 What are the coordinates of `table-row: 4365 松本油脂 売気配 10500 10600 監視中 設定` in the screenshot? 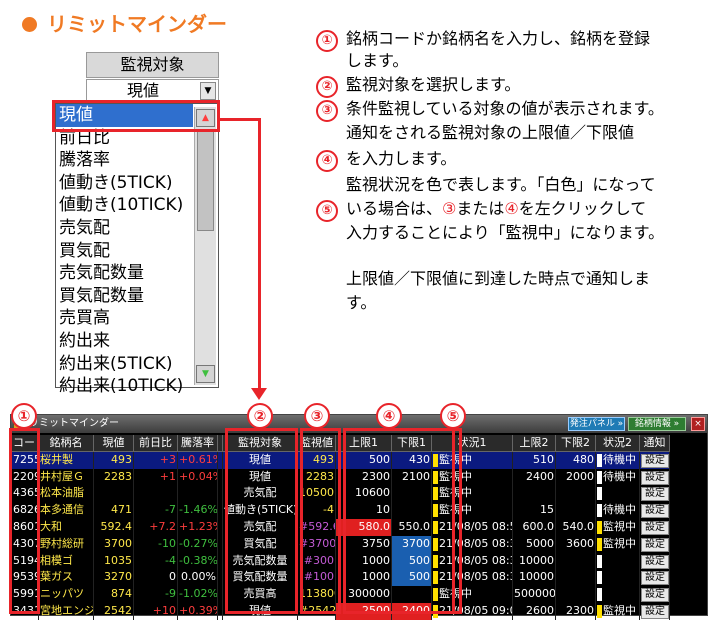 It's located at (341, 494).